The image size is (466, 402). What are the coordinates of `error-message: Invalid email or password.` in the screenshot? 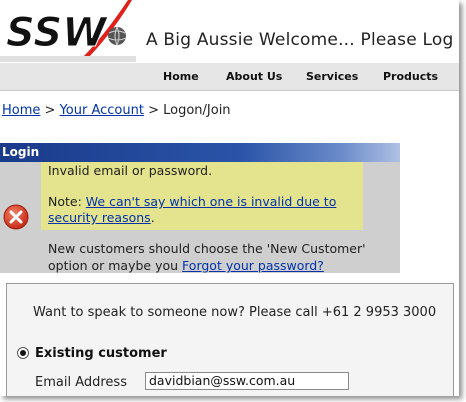 It's located at (130, 170).